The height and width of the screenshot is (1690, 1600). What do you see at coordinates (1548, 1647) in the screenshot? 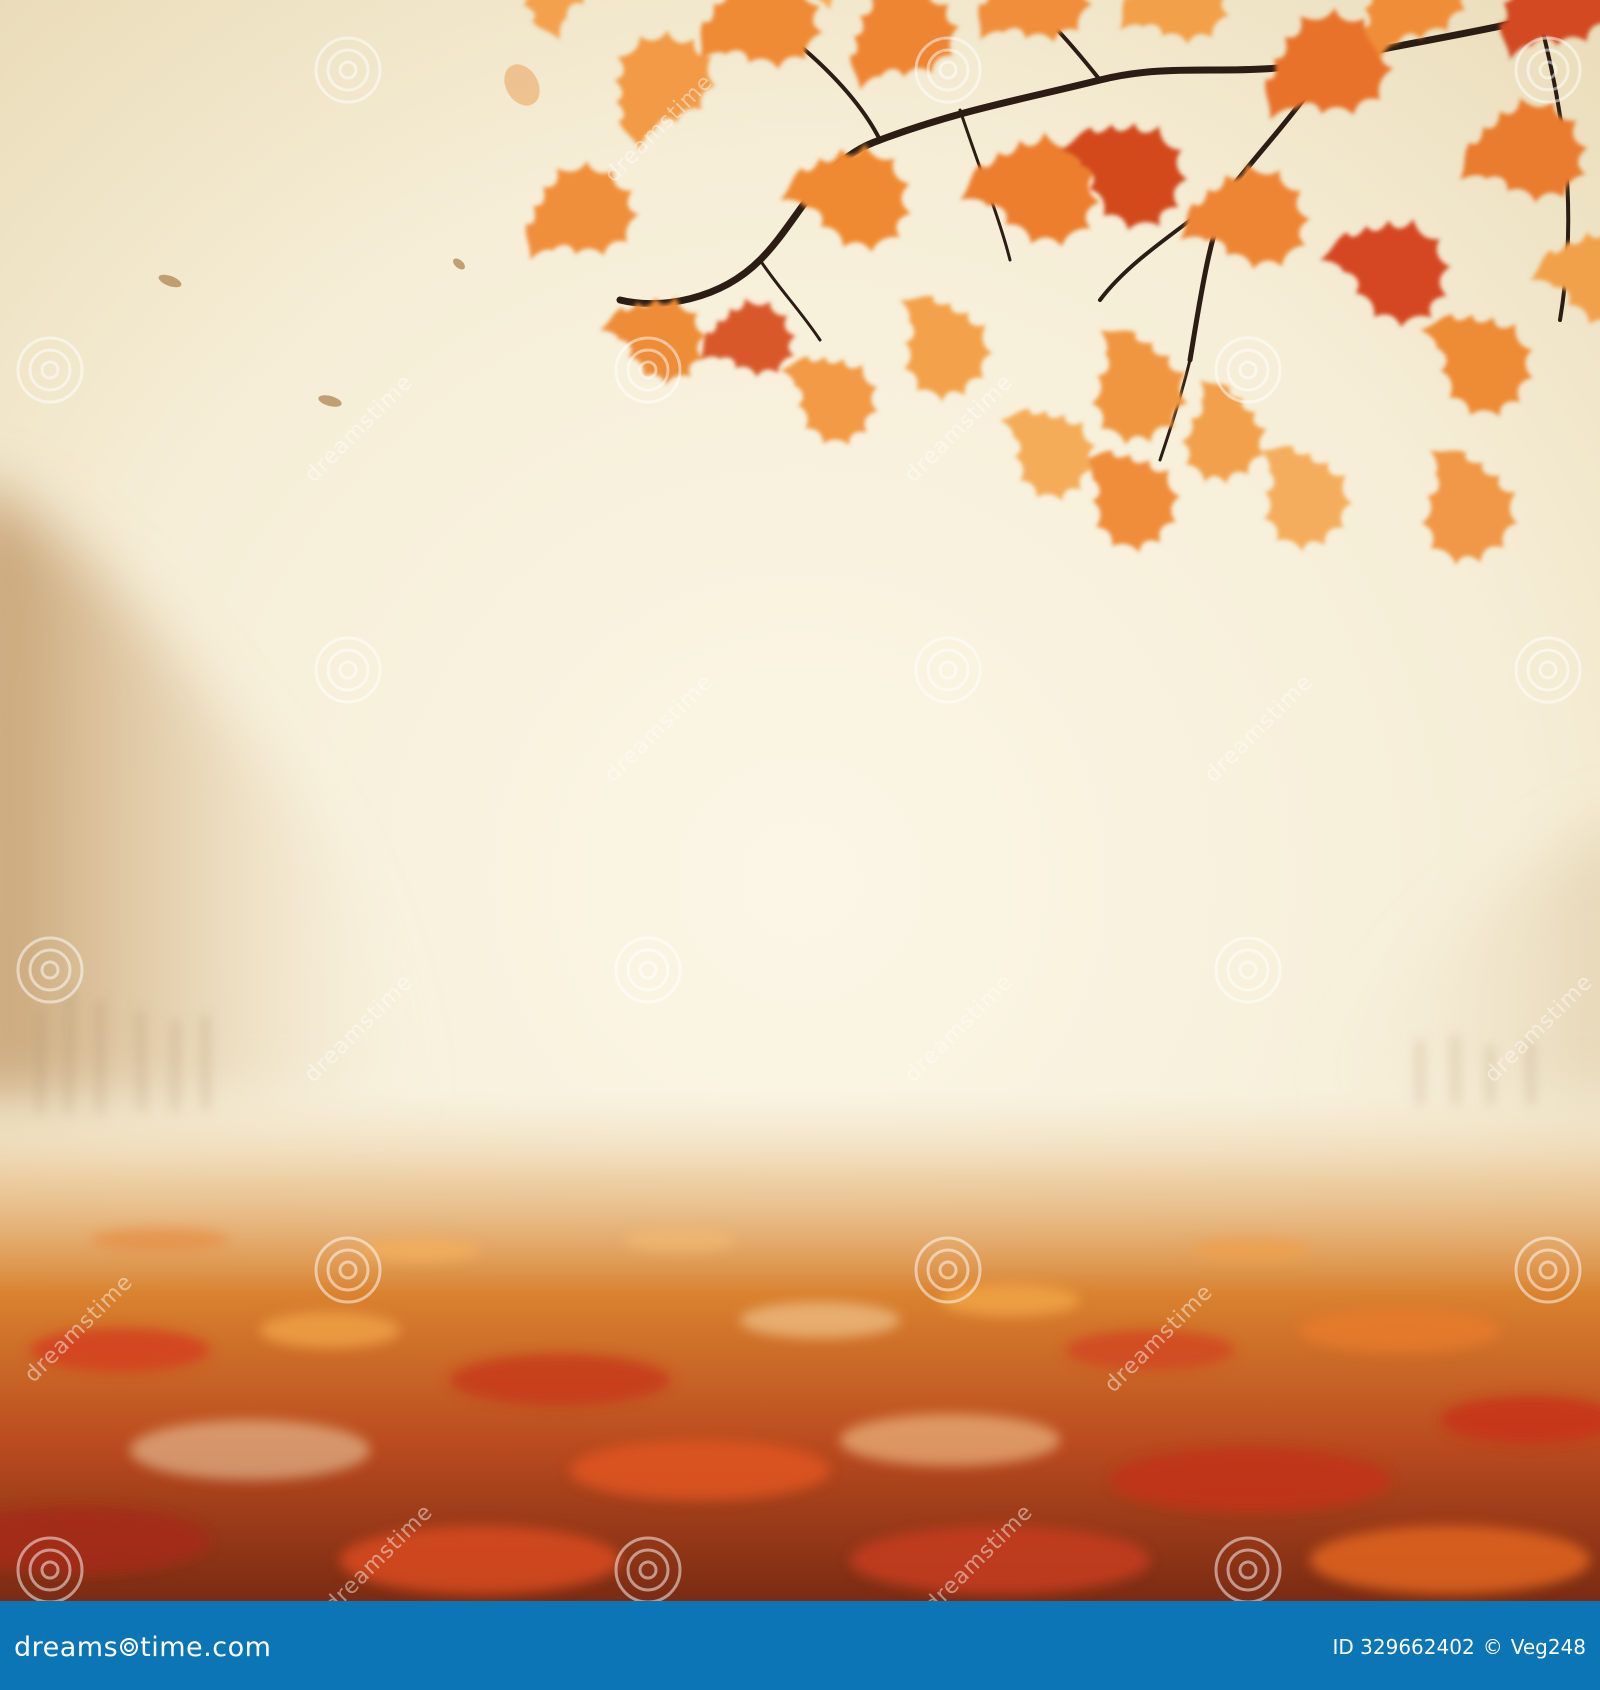
I see `author-name: Veg248` at bounding box center [1548, 1647].